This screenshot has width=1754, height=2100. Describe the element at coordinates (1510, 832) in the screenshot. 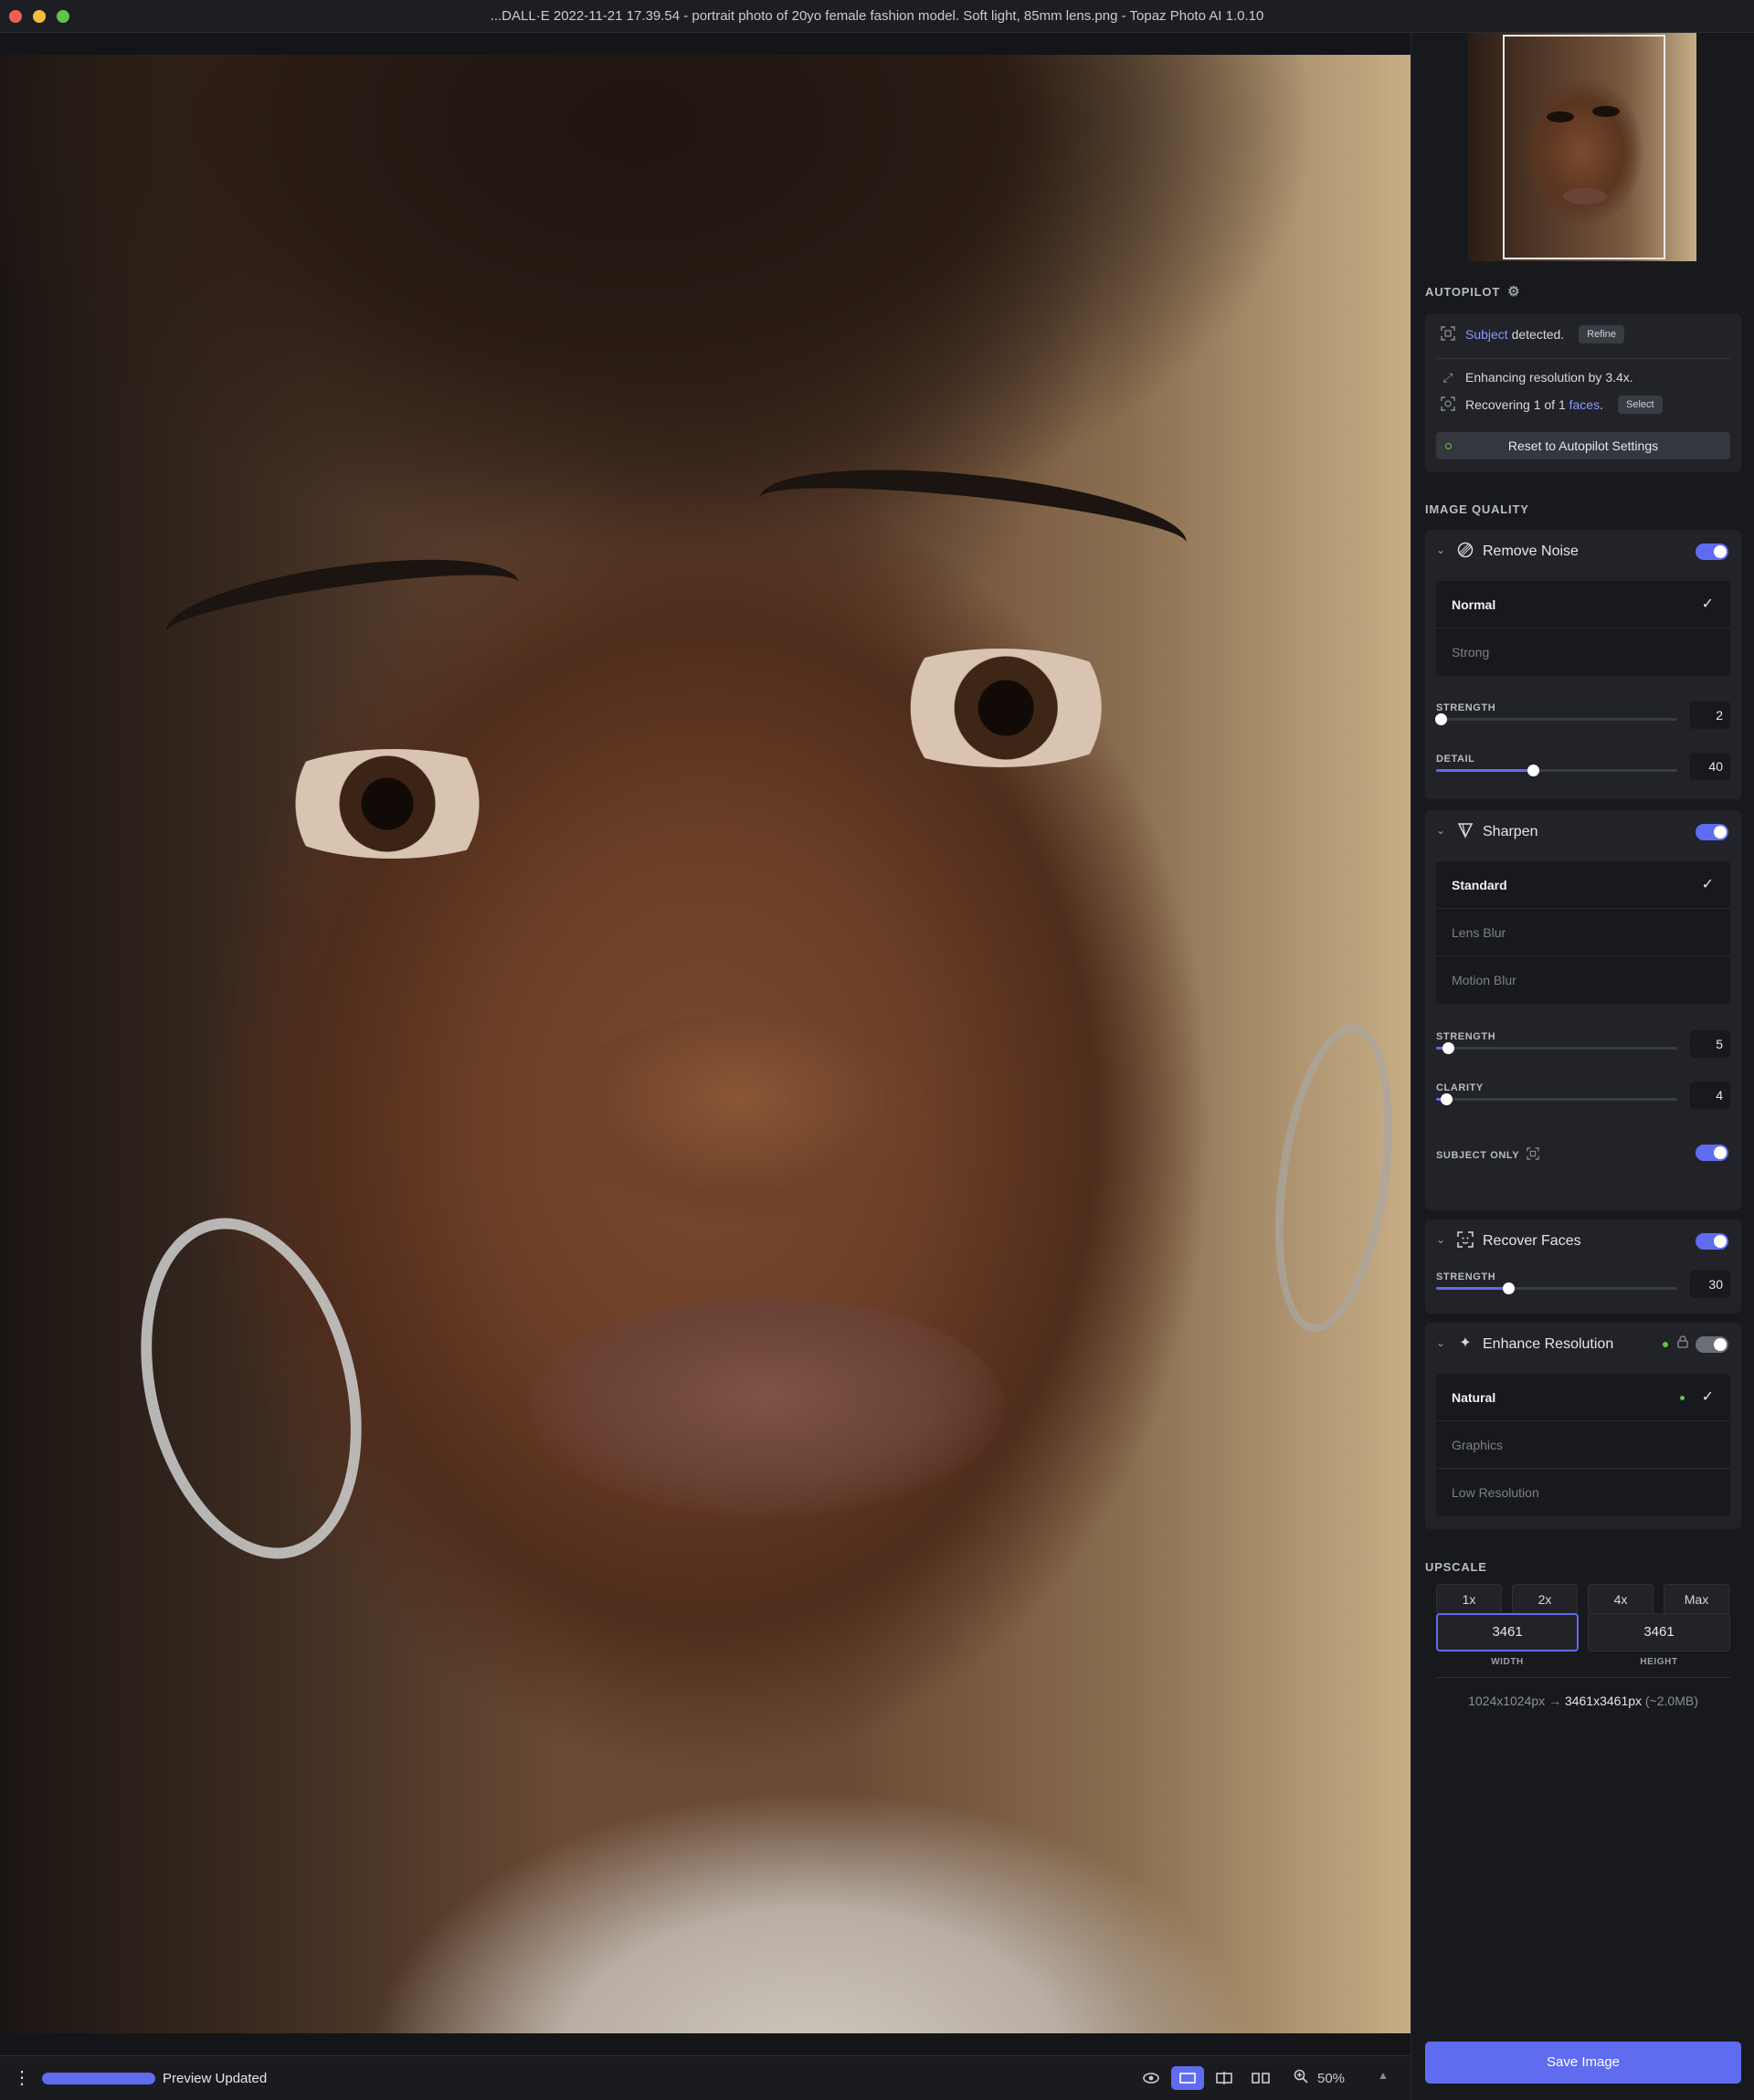

I see `sharpen-title: Sharpen` at that location.